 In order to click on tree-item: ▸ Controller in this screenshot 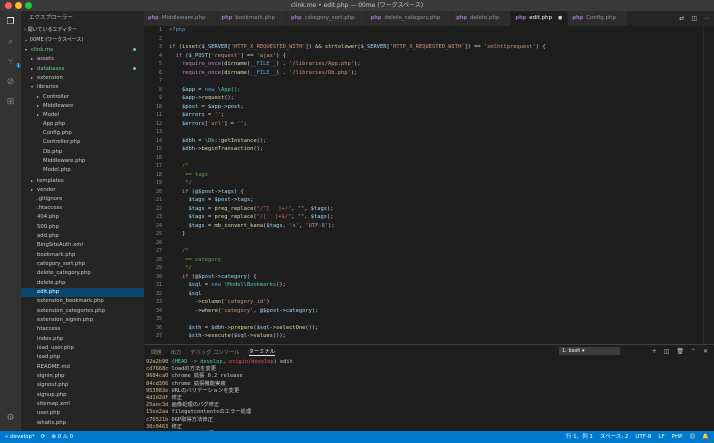, I will do `click(82, 96)`.